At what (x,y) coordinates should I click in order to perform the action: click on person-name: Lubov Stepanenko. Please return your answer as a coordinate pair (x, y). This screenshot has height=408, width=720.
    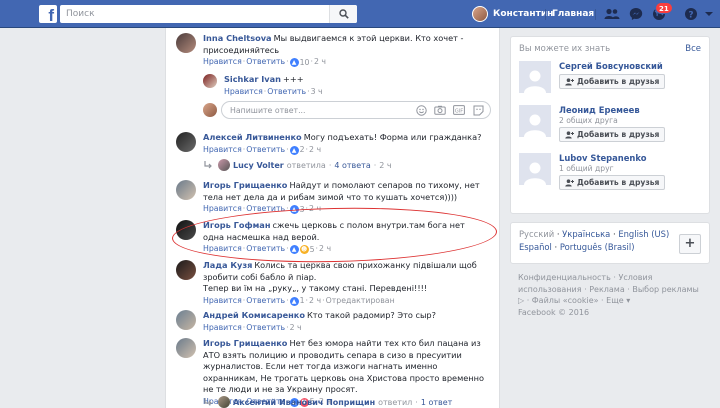
    Looking at the image, I should click on (603, 158).